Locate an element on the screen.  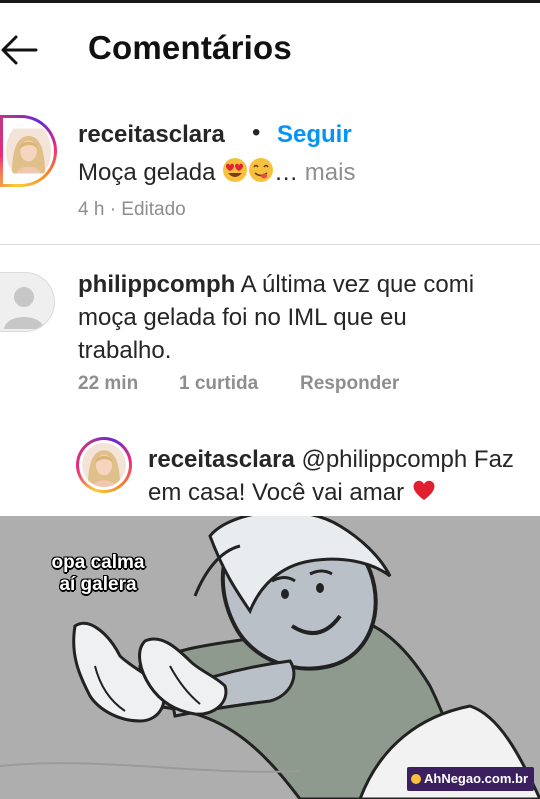
page-title: Comentários is located at coordinates (190, 47).